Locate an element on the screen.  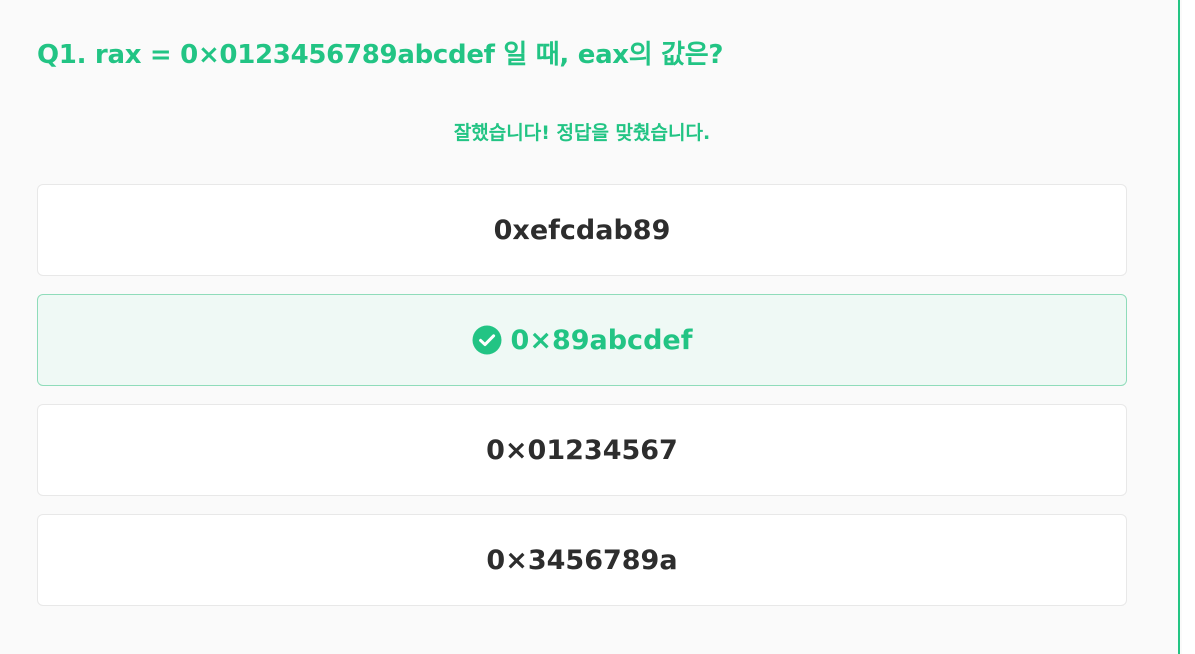
answer-option-label: 0×3456789a is located at coordinates (582, 560).